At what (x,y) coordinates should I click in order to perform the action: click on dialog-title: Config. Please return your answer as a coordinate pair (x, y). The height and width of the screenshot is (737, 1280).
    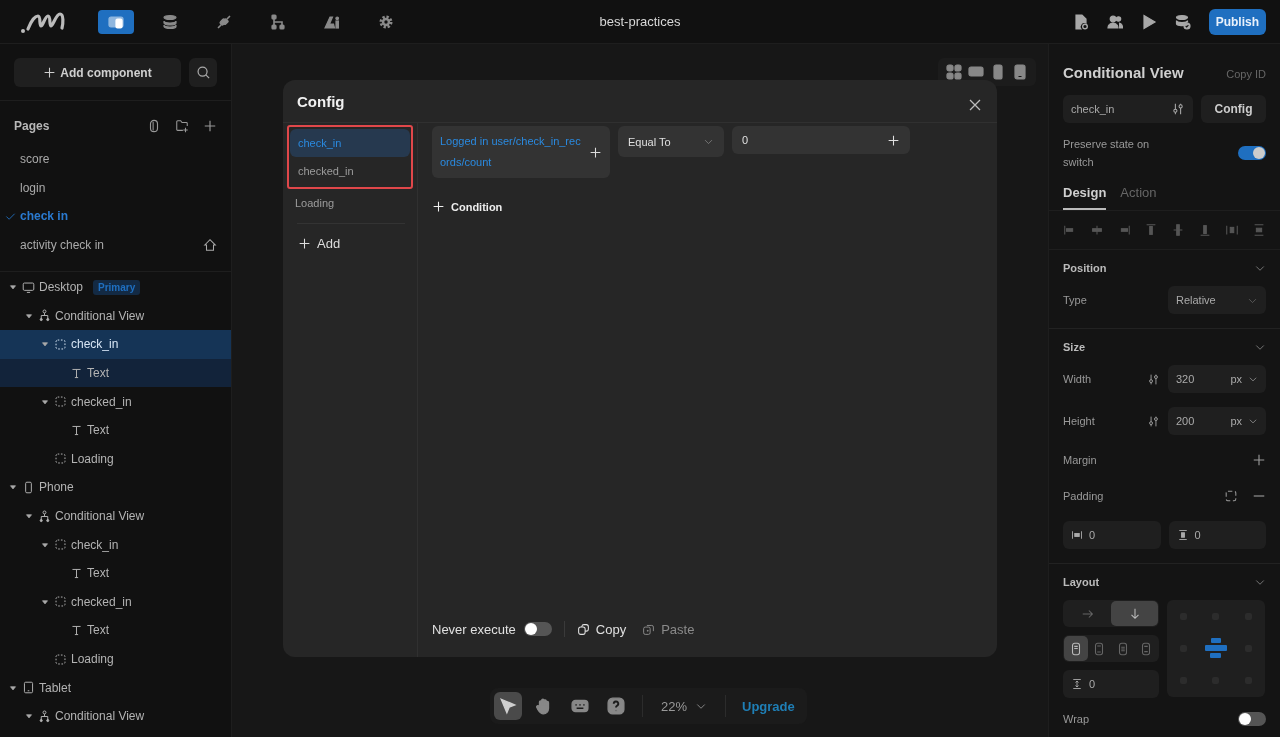
    Looking at the image, I should click on (321, 101).